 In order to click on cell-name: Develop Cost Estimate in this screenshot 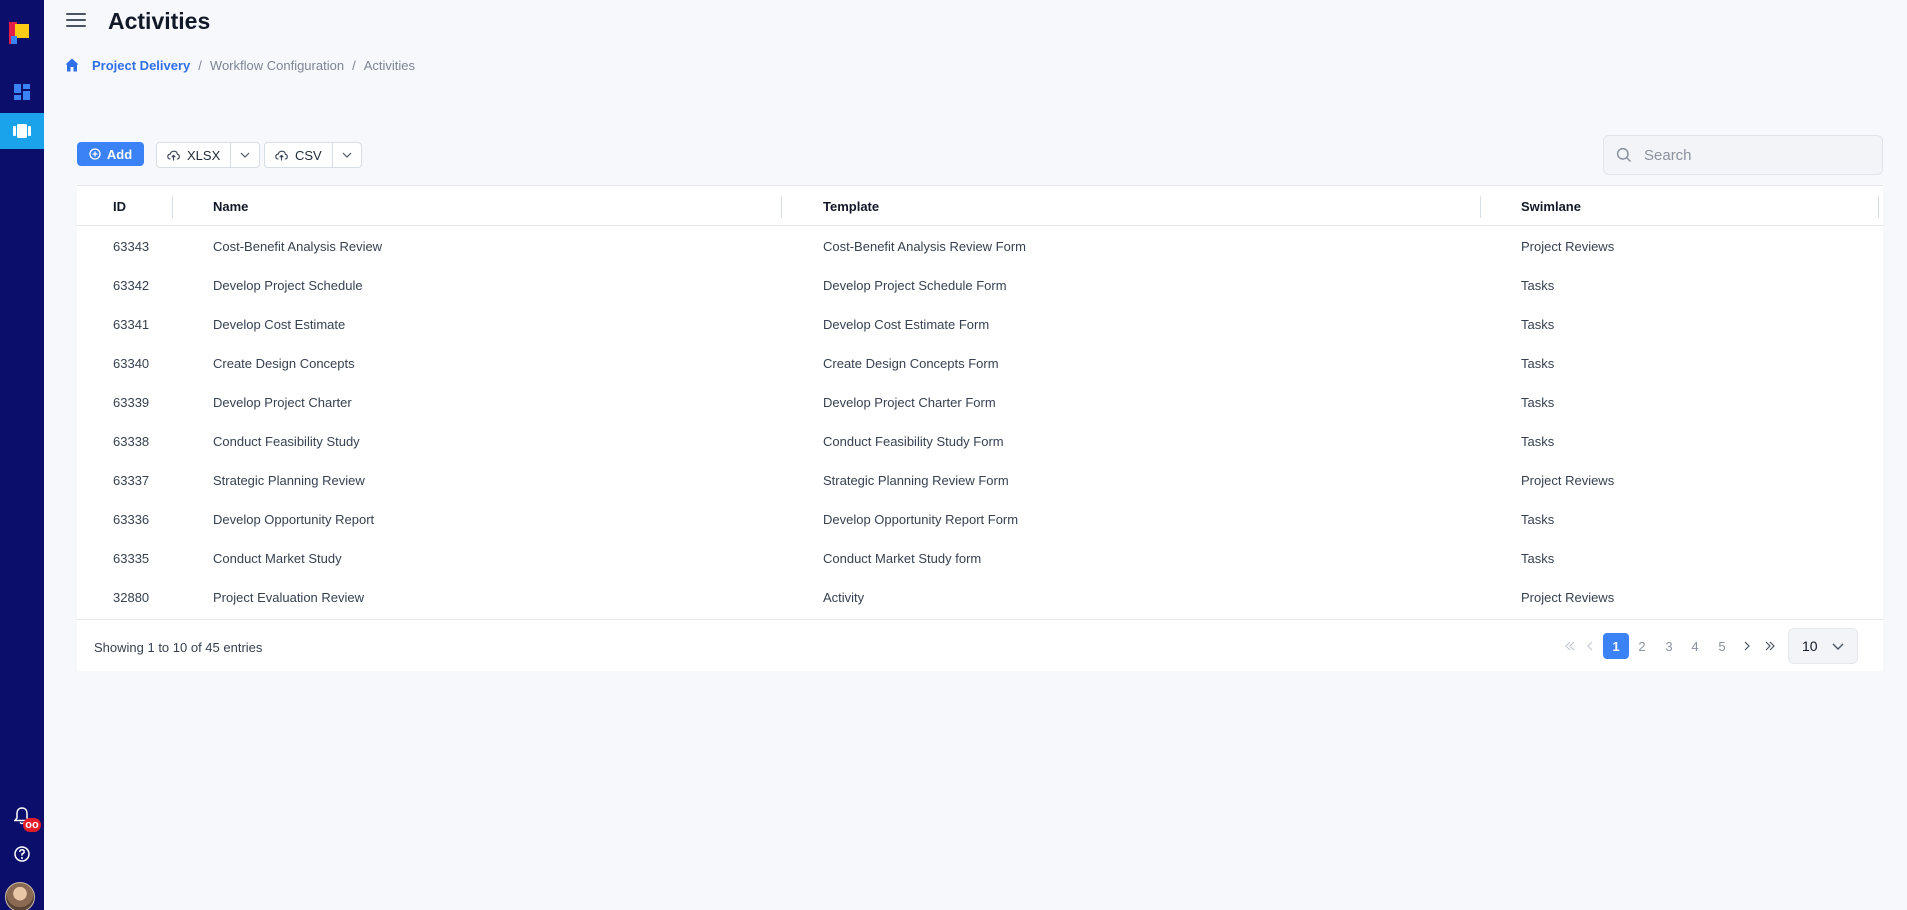, I will do `click(279, 324)`.